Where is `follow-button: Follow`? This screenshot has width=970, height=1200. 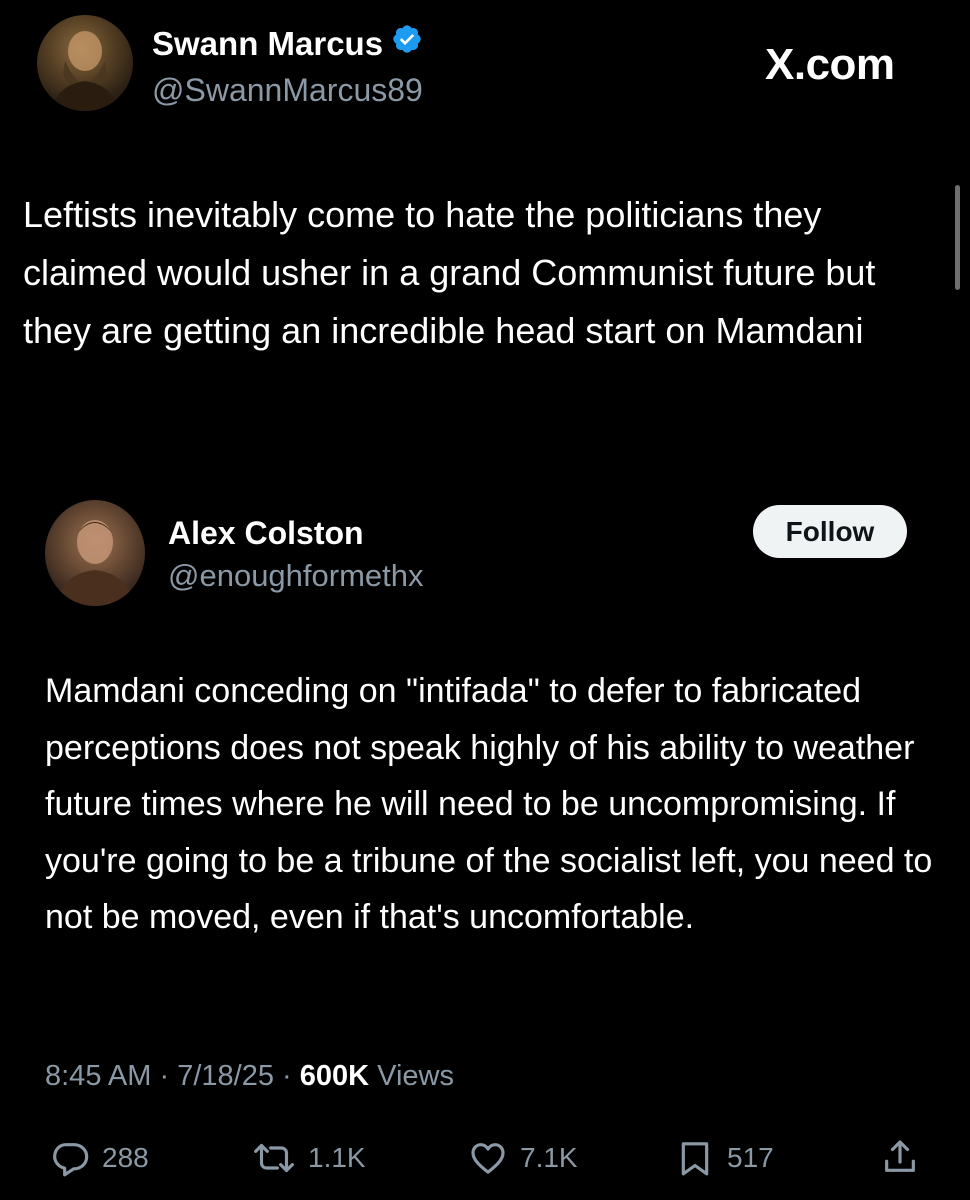 follow-button: Follow is located at coordinates (830, 531).